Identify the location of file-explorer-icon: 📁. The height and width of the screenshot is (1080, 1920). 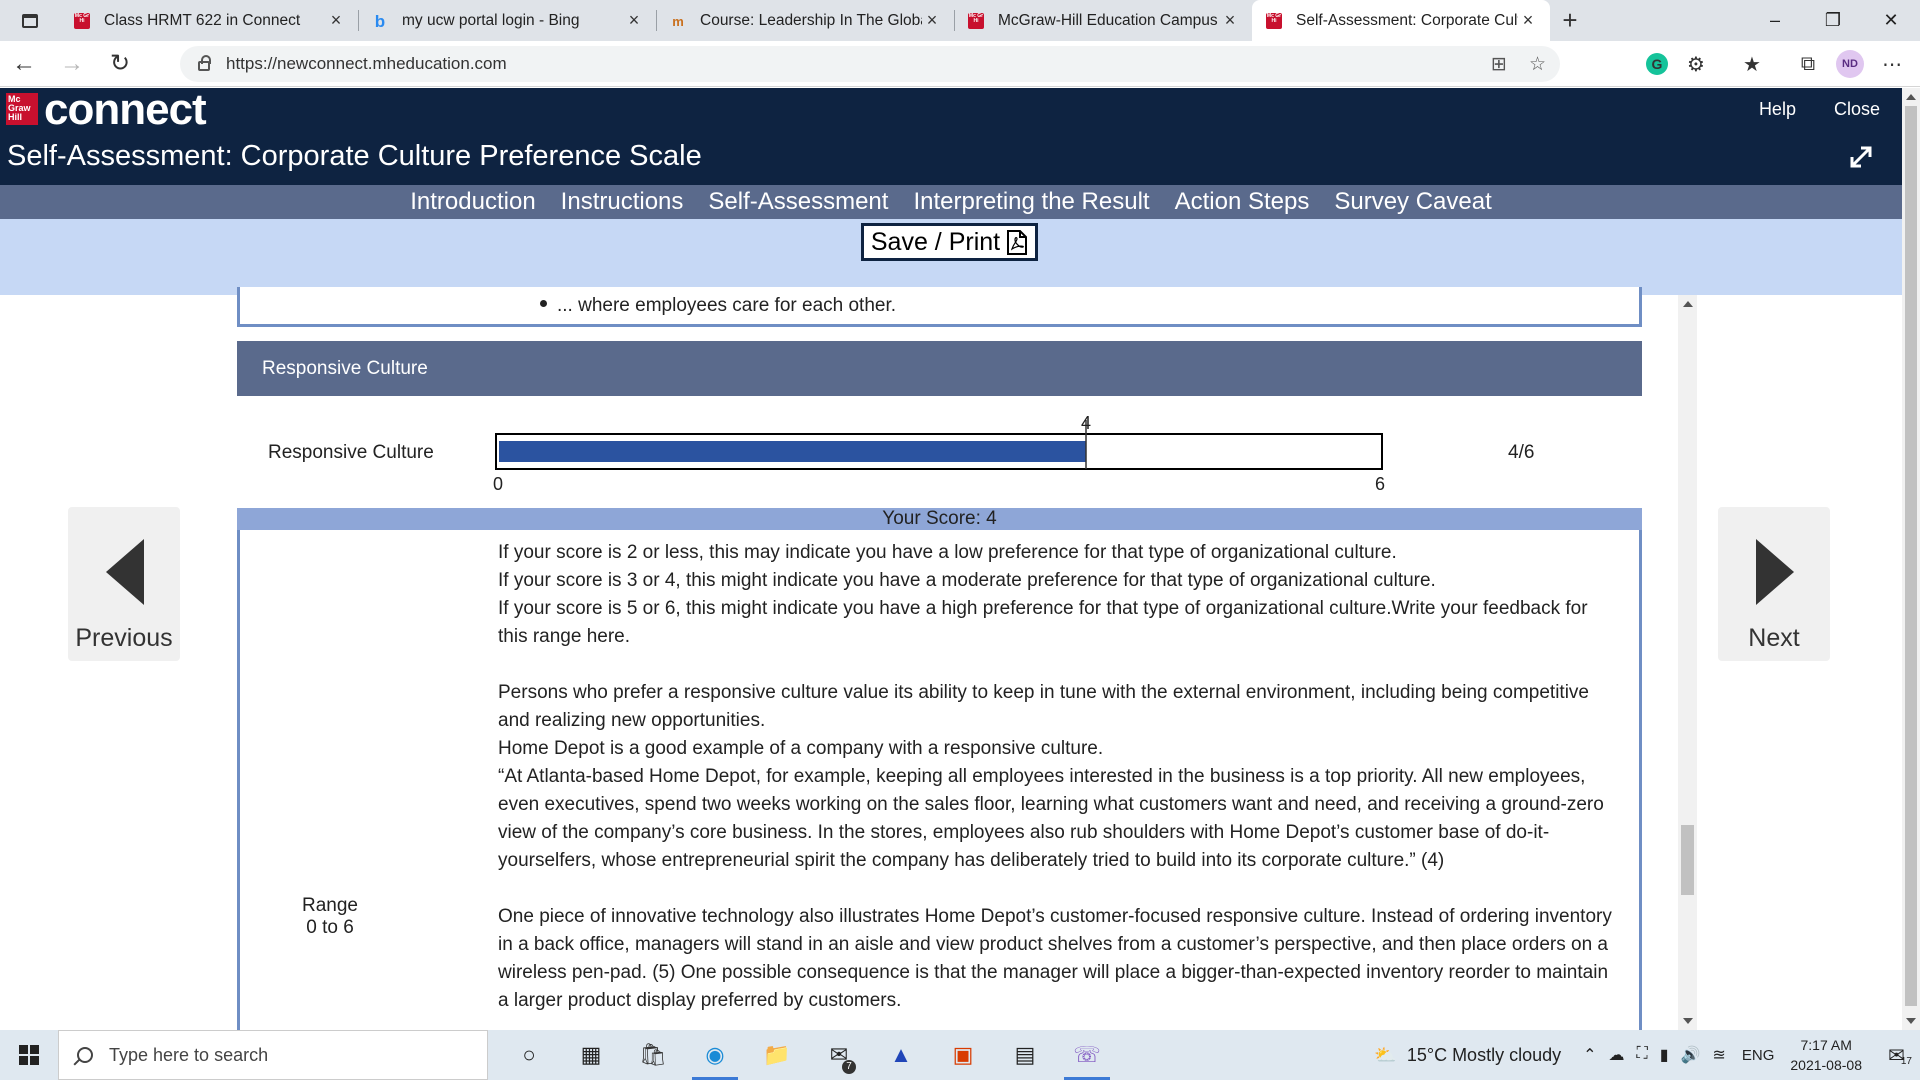
(777, 1055).